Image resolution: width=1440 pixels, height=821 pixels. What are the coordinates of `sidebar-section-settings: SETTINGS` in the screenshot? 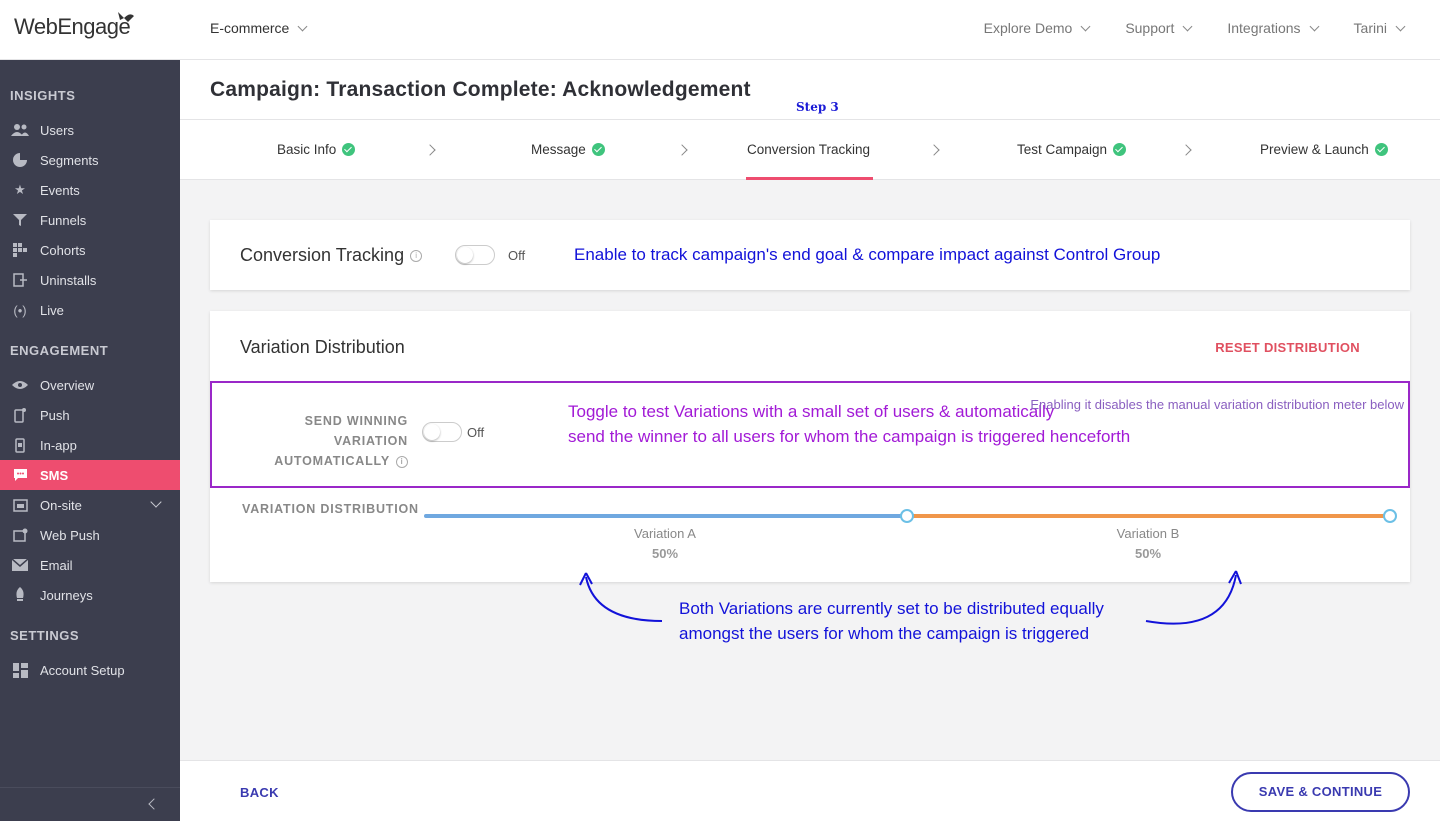 It's located at (45, 635).